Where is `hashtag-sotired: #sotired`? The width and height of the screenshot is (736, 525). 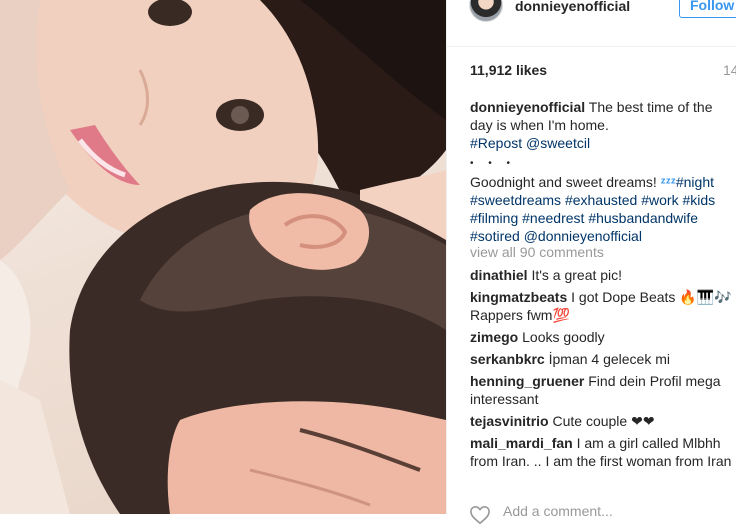 hashtag-sotired: #sotired is located at coordinates (495, 236).